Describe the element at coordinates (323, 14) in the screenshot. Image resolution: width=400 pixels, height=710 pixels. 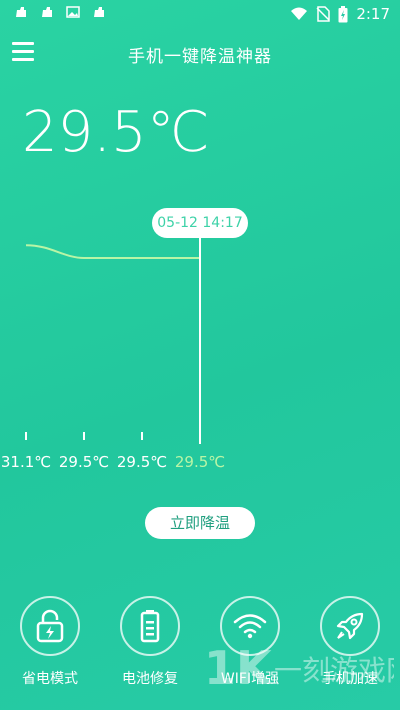
I see `no-sim-icon` at that location.